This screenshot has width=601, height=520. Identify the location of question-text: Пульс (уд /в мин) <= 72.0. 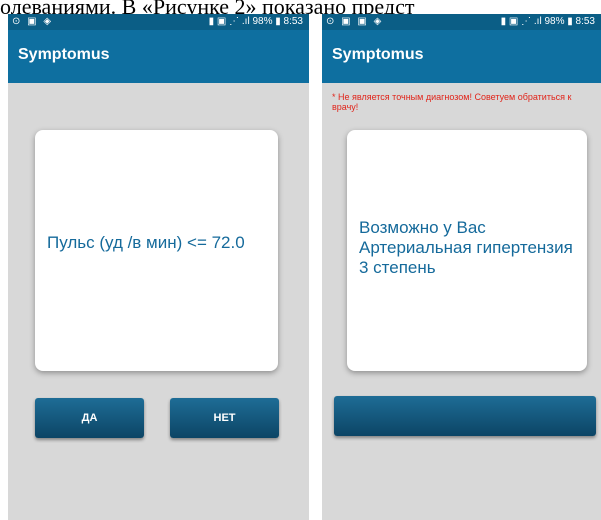
(146, 242).